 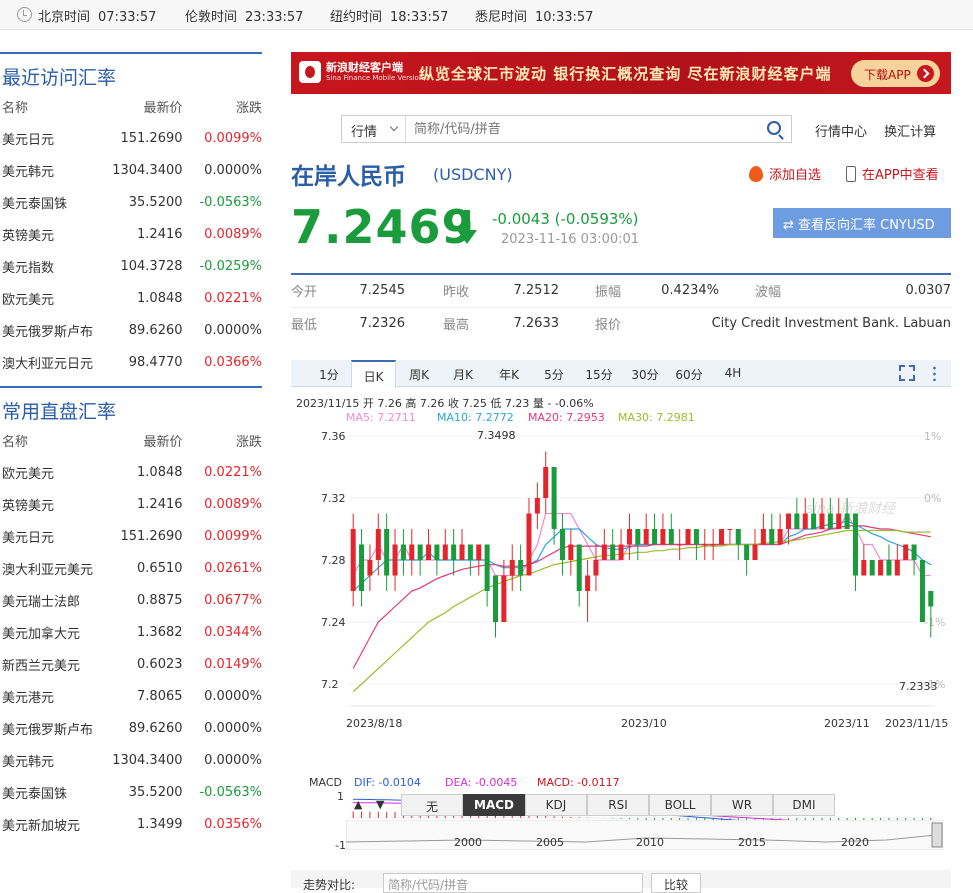 I want to click on pct-tick-label: -1%, so click(x=934, y=622).